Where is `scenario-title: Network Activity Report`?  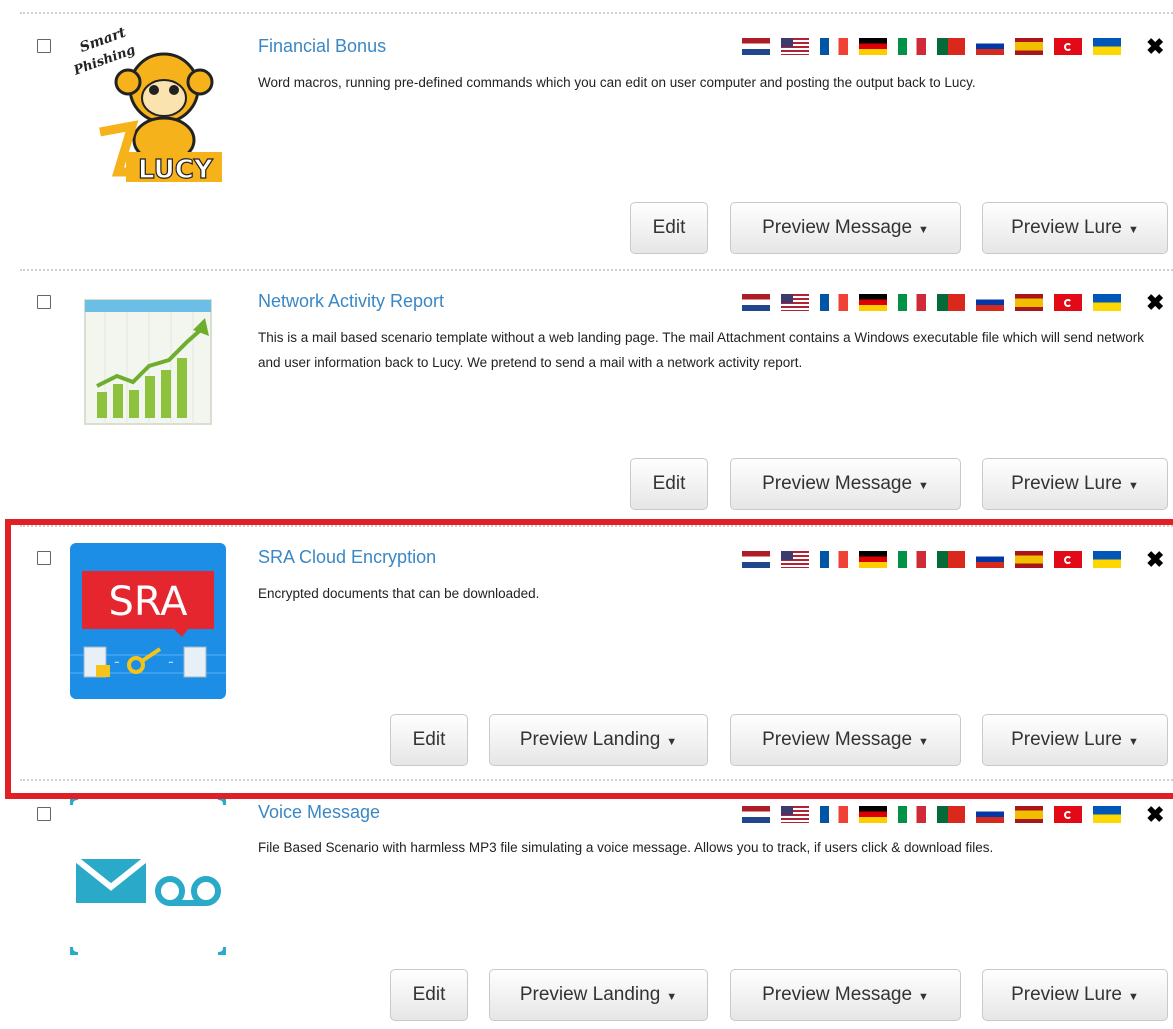
scenario-title: Network Activity Report is located at coordinates (351, 301).